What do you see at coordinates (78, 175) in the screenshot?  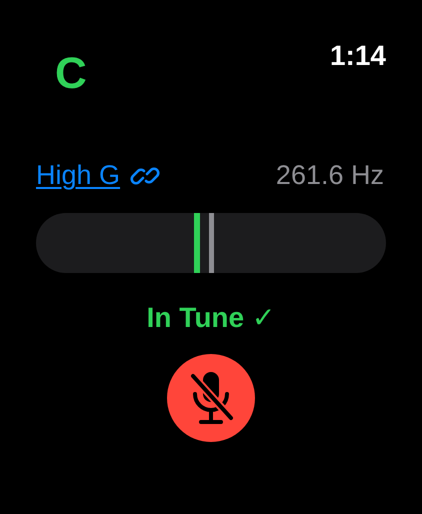 I see `target-note-link: High G` at bounding box center [78, 175].